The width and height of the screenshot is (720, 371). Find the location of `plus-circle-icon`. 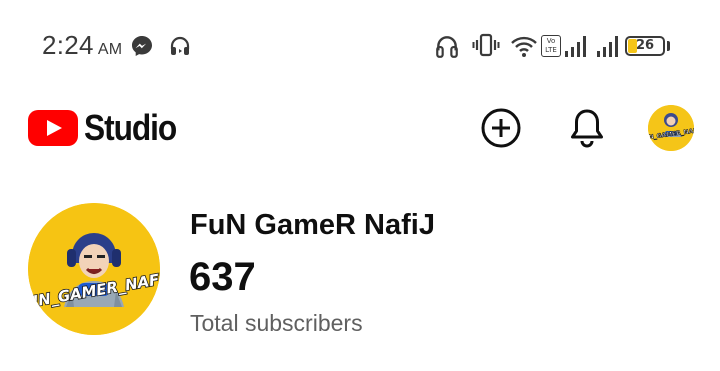

plus-circle-icon is located at coordinates (501, 128).